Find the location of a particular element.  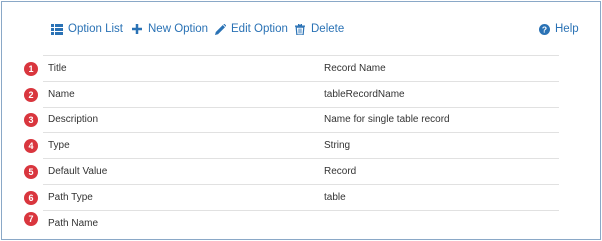

pencil-icon is located at coordinates (220, 29).